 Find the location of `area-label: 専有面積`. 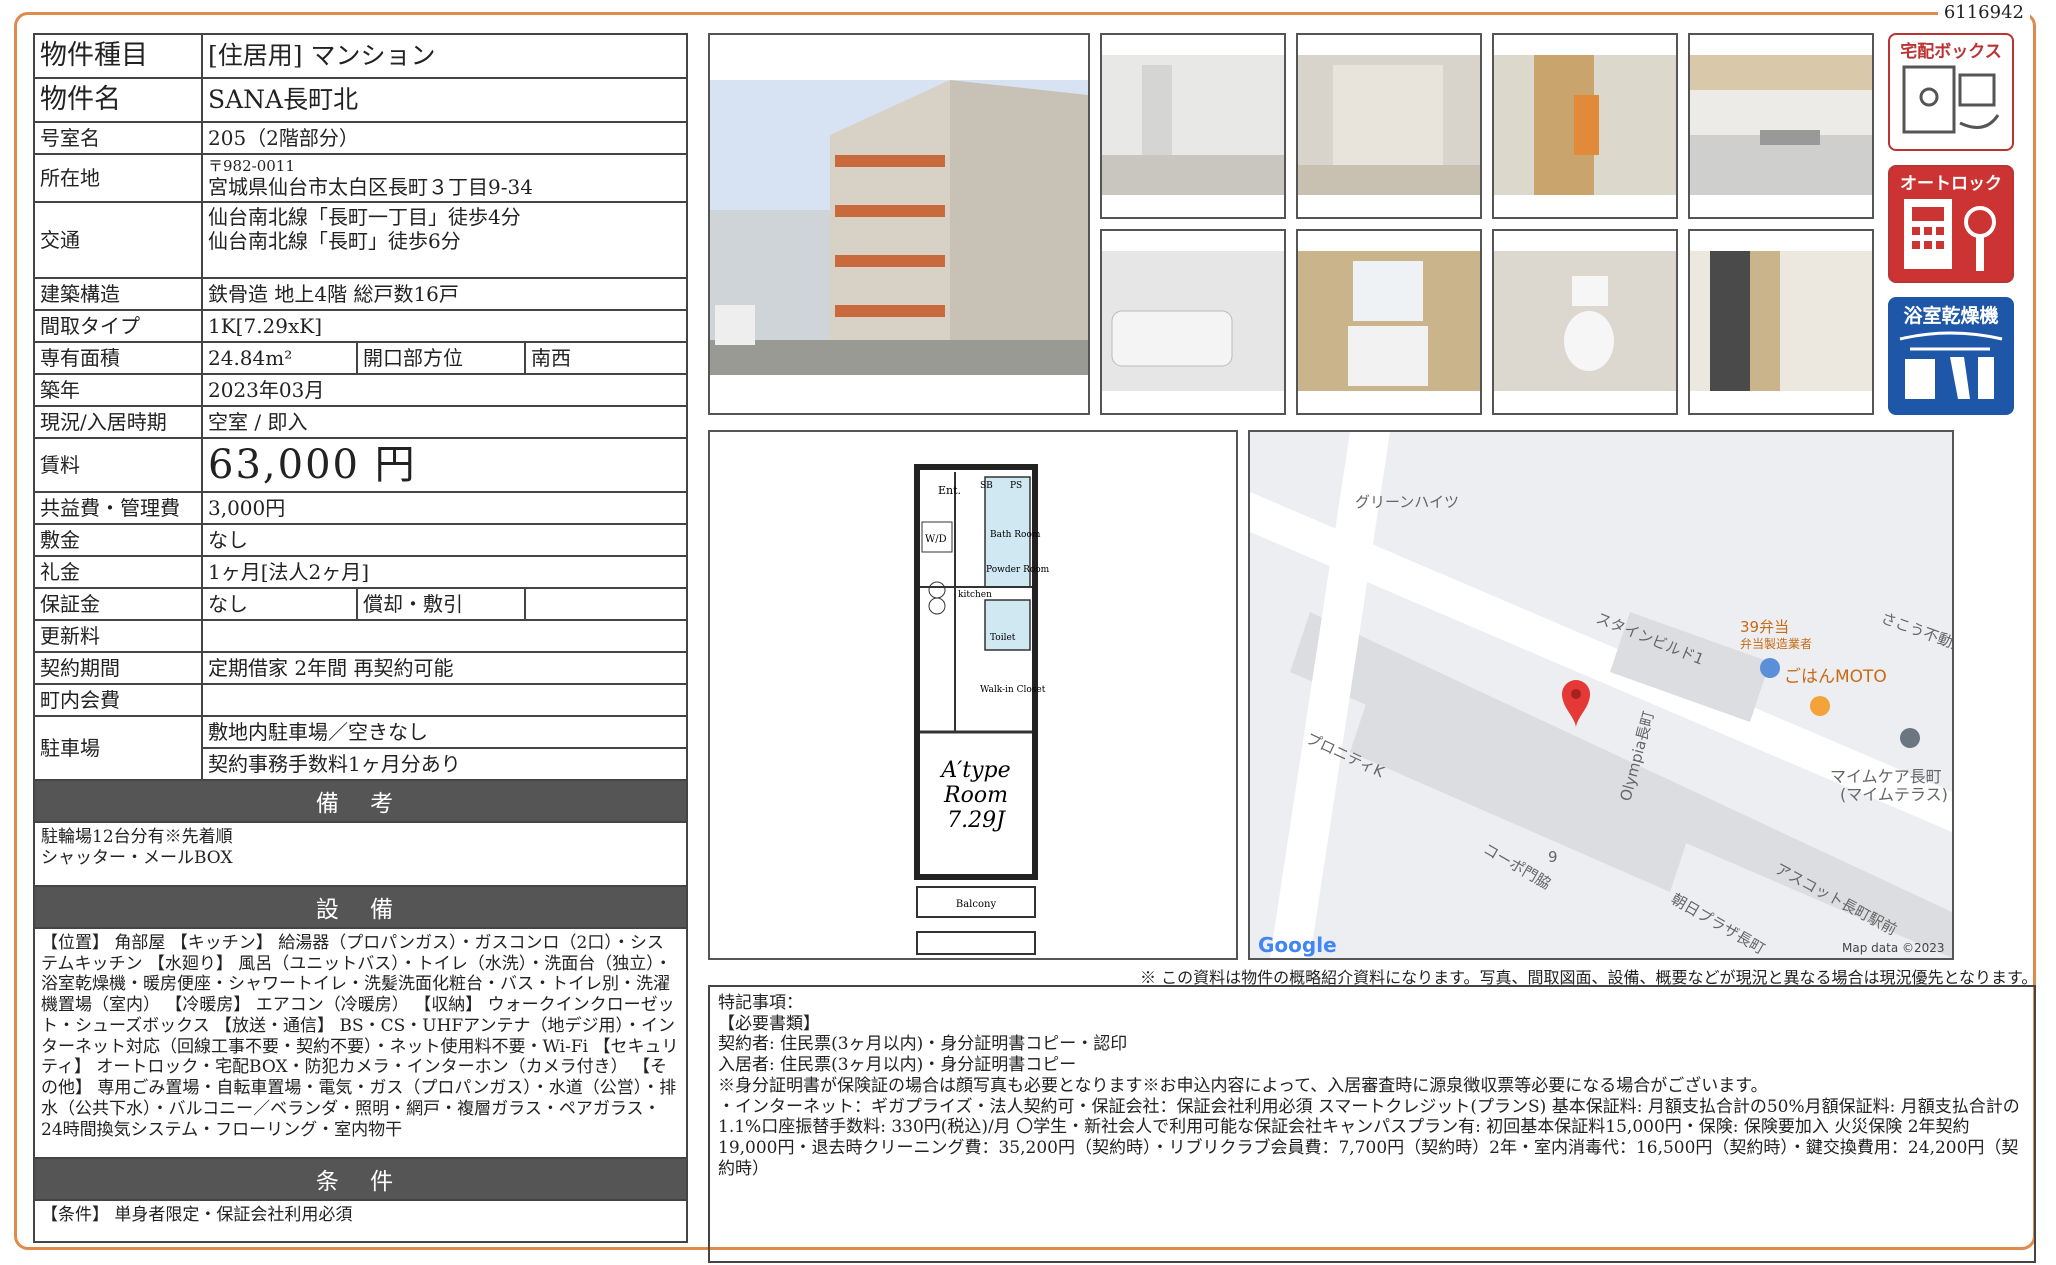

area-label: 専有面積 is located at coordinates (118, 358).